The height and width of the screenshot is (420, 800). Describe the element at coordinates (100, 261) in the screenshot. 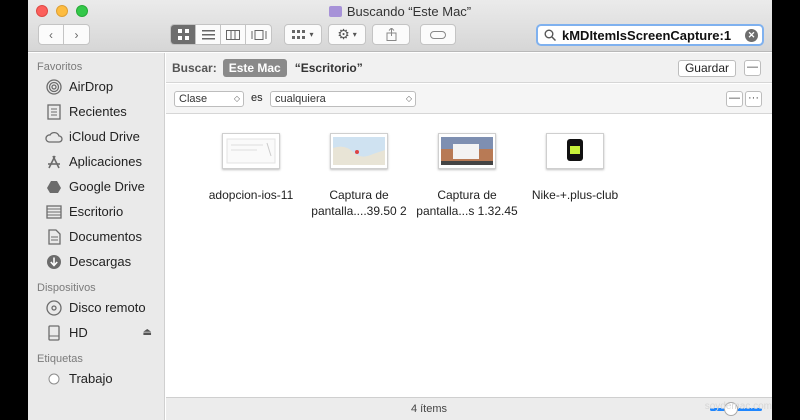

I see `sidebar-item-label: Descargas` at that location.